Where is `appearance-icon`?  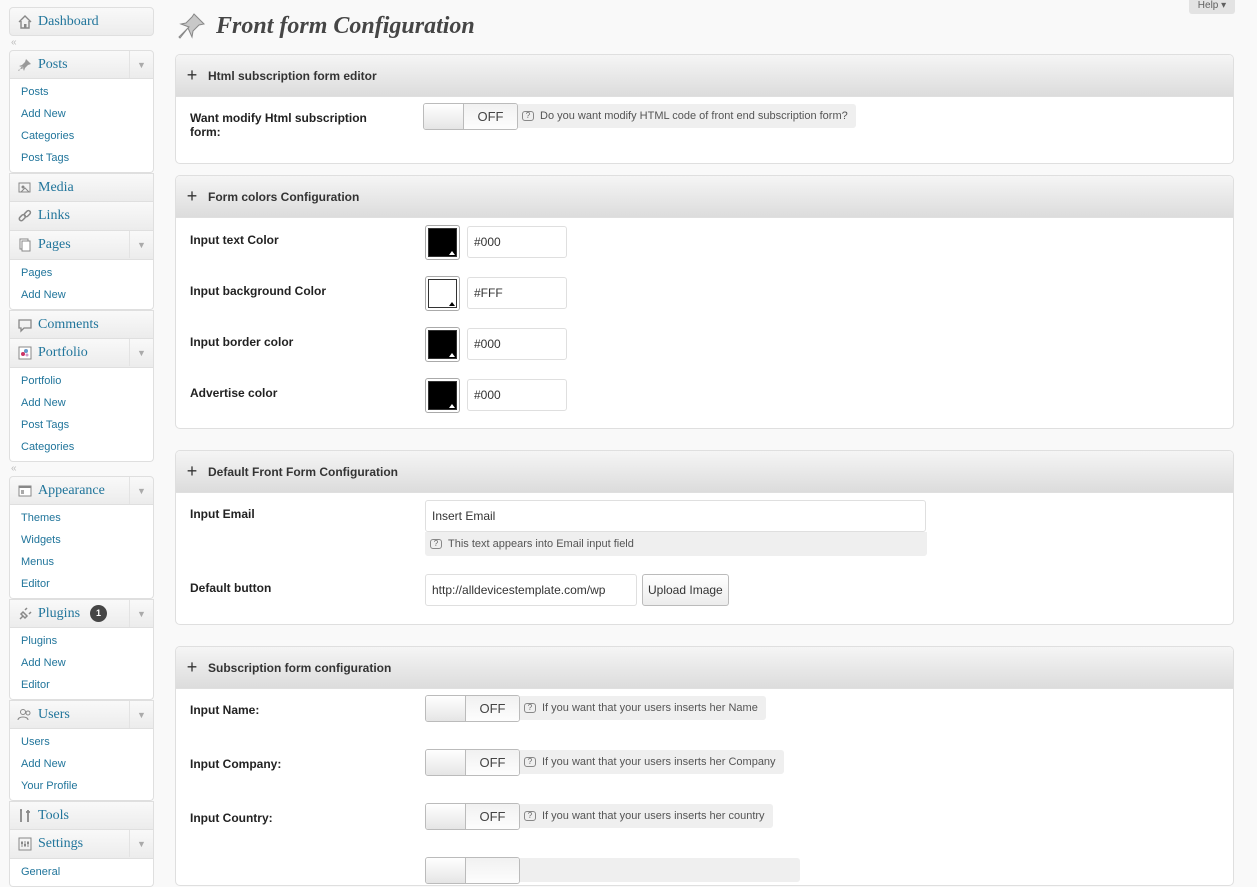 appearance-icon is located at coordinates (25, 491).